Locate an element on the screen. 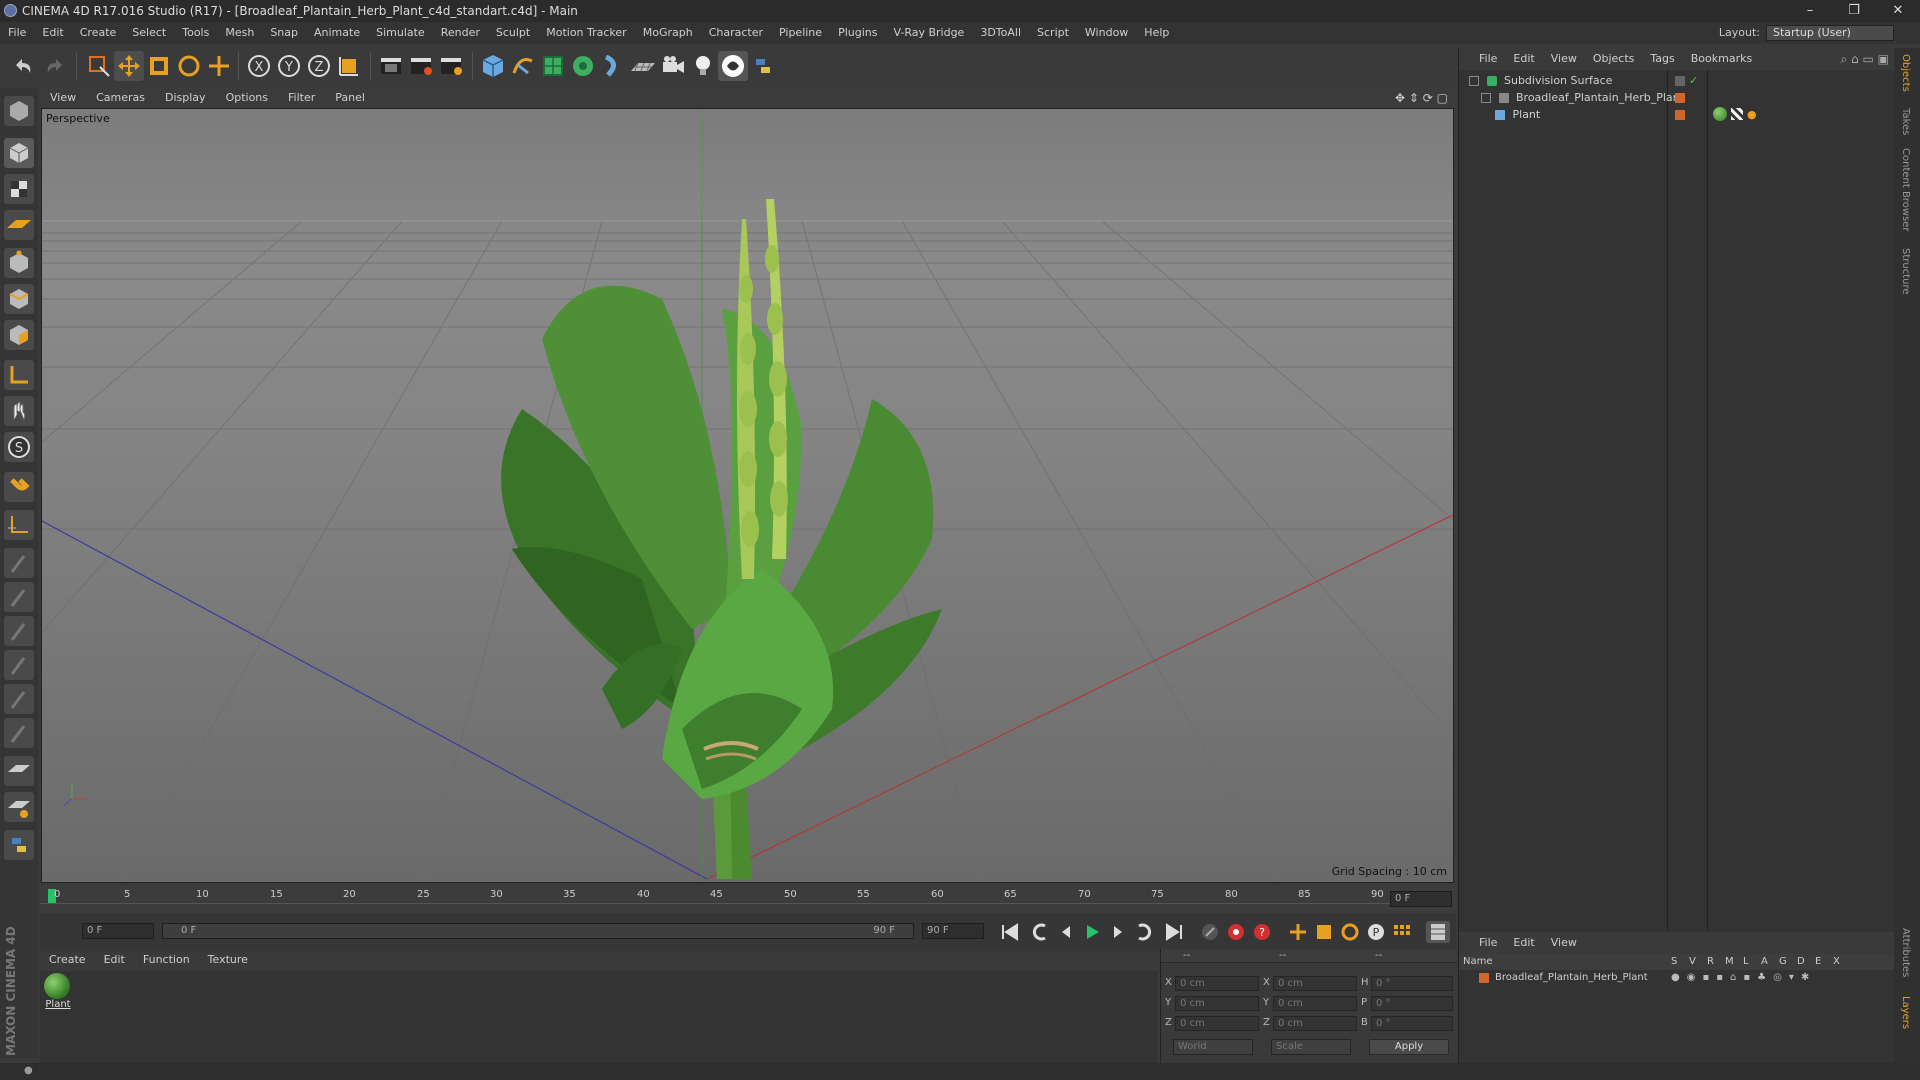  viewport-menu-cameras: Cameras is located at coordinates (120, 98).